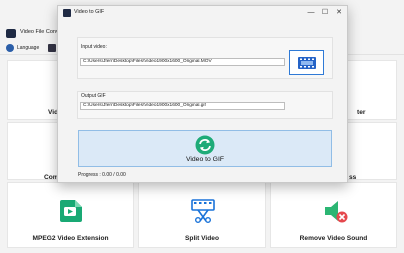 The image size is (404, 253). What do you see at coordinates (339, 13) in the screenshot?
I see `close-button: ✕` at bounding box center [339, 13].